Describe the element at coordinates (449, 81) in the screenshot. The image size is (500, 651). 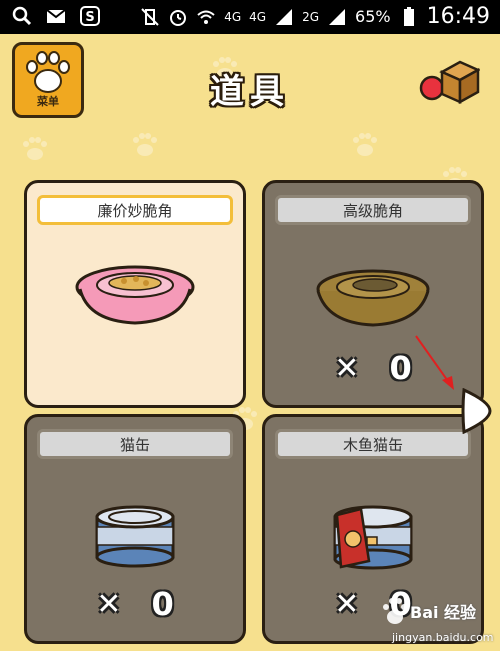
I see `shop-box-icon` at that location.